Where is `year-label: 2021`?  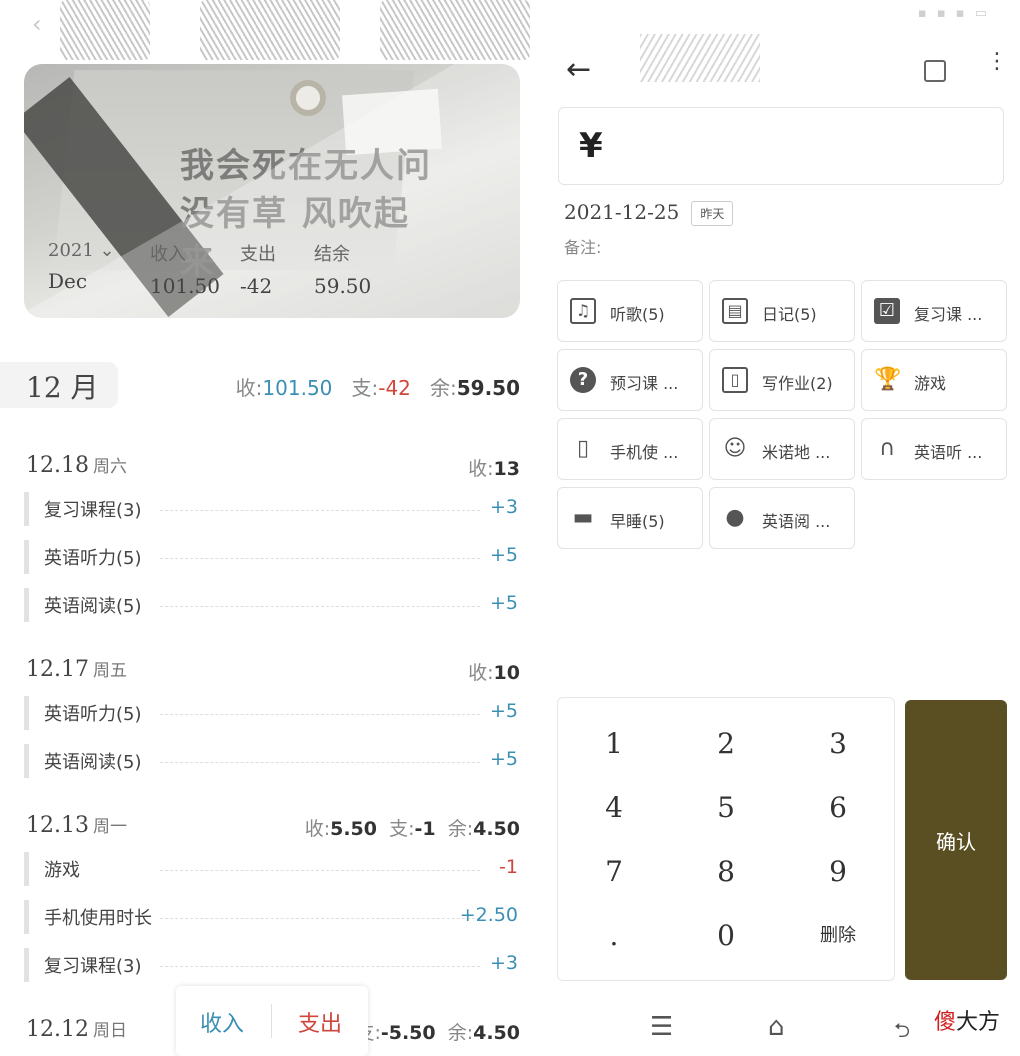
year-label: 2021 is located at coordinates (71, 250).